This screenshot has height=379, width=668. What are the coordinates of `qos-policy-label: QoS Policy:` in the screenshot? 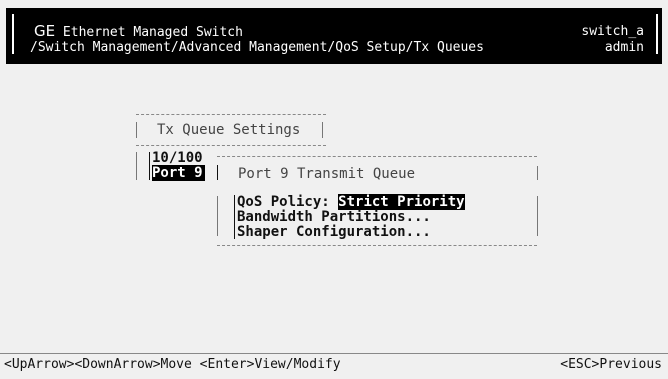 It's located at (288, 202).